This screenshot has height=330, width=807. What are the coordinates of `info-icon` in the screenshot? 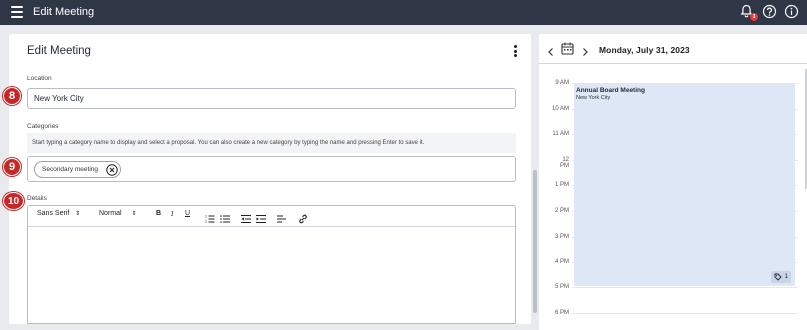 It's located at (791, 11).